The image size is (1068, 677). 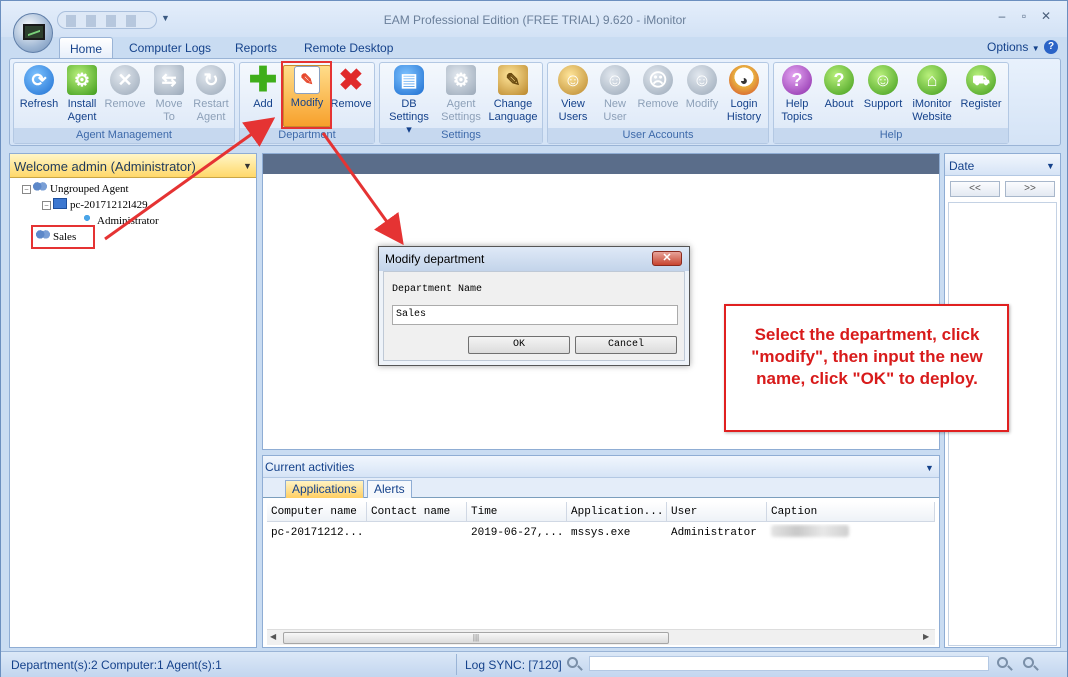 What do you see at coordinates (744, 104) in the screenshot?
I see `button-label: Login` at bounding box center [744, 104].